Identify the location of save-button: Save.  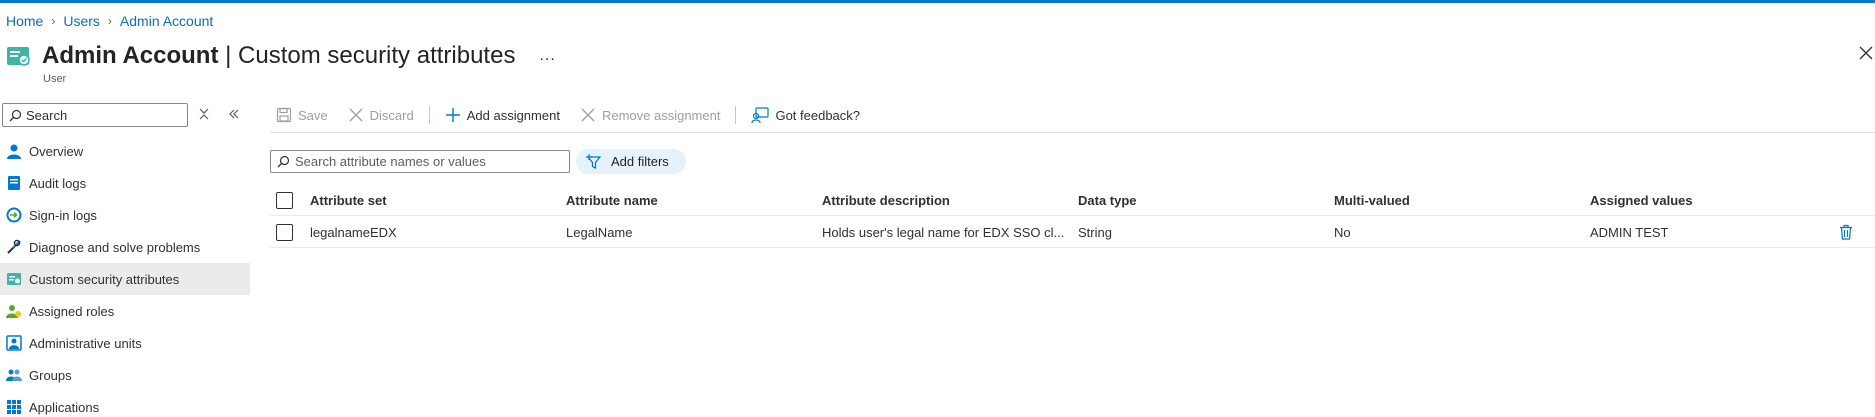
(302, 115).